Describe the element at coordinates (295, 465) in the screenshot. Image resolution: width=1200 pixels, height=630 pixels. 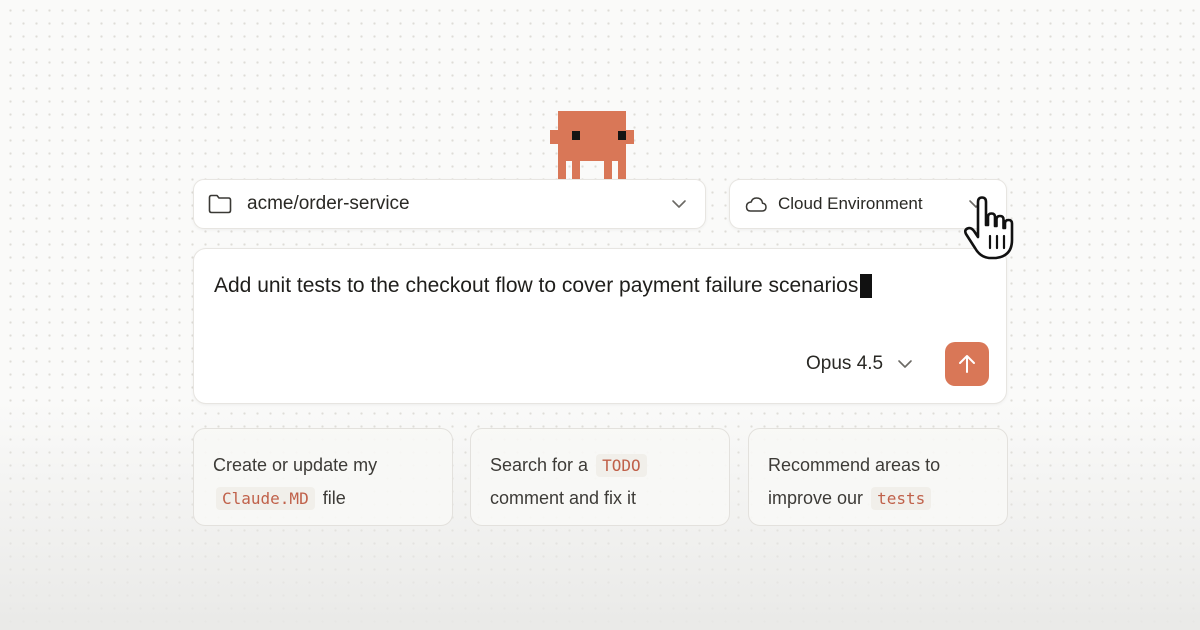
I see `suggestion-text: Create or update my` at that location.